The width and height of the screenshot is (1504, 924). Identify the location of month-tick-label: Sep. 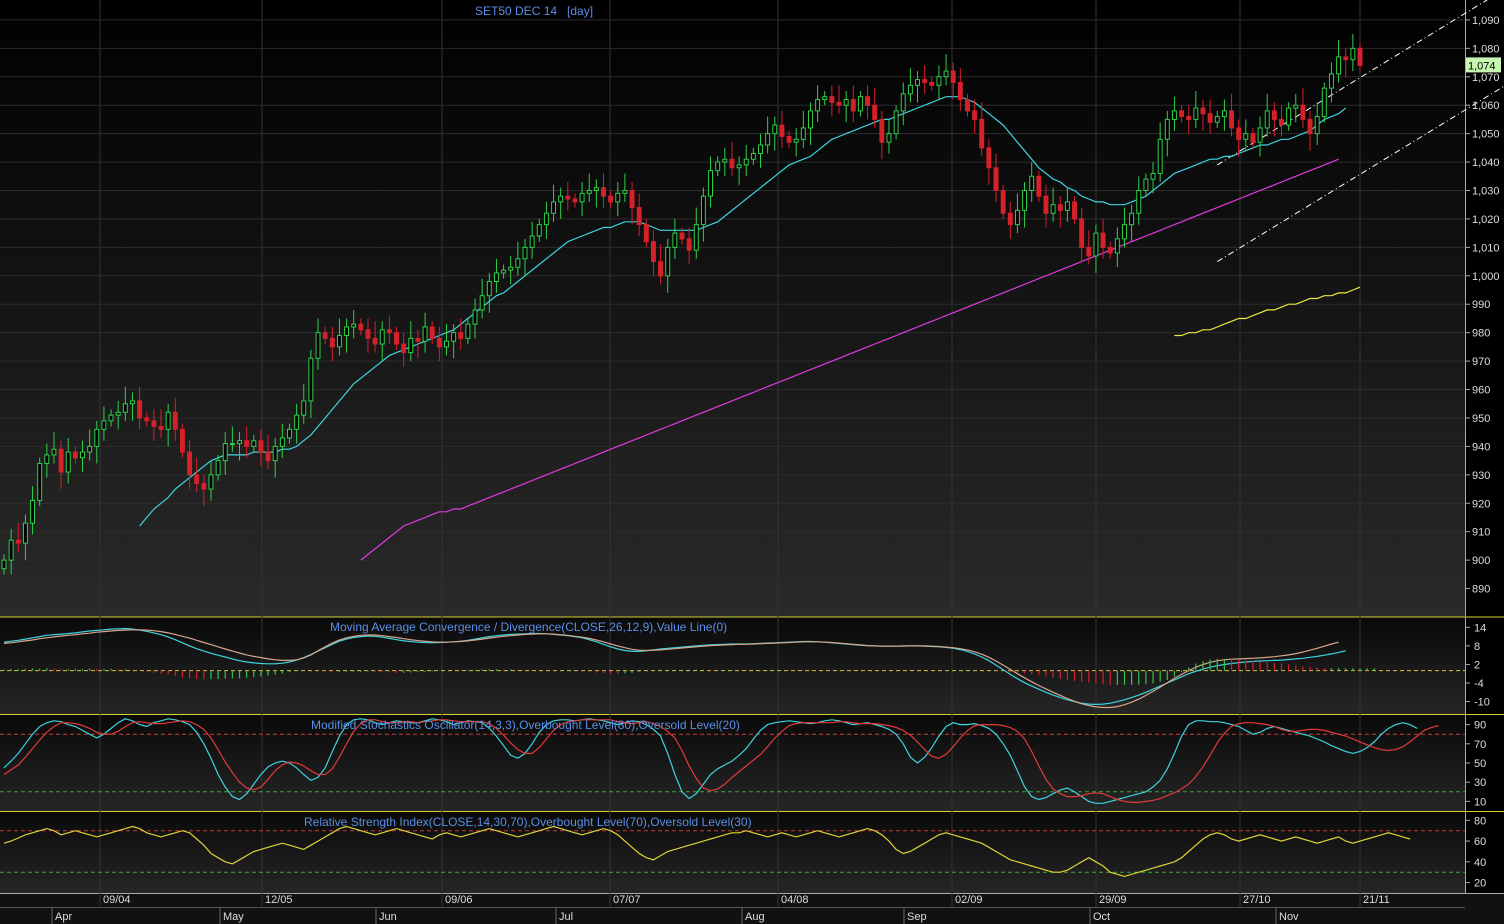
(917, 917).